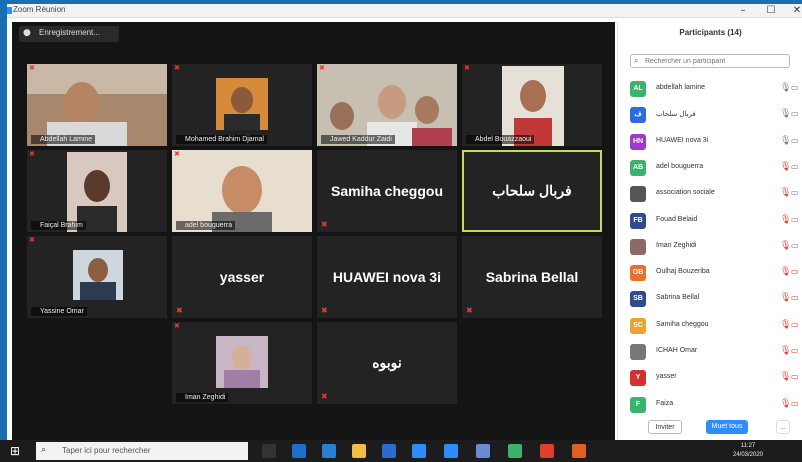 This screenshot has width=802, height=462. I want to click on video-tile: نوبوه ✖, so click(387, 363).